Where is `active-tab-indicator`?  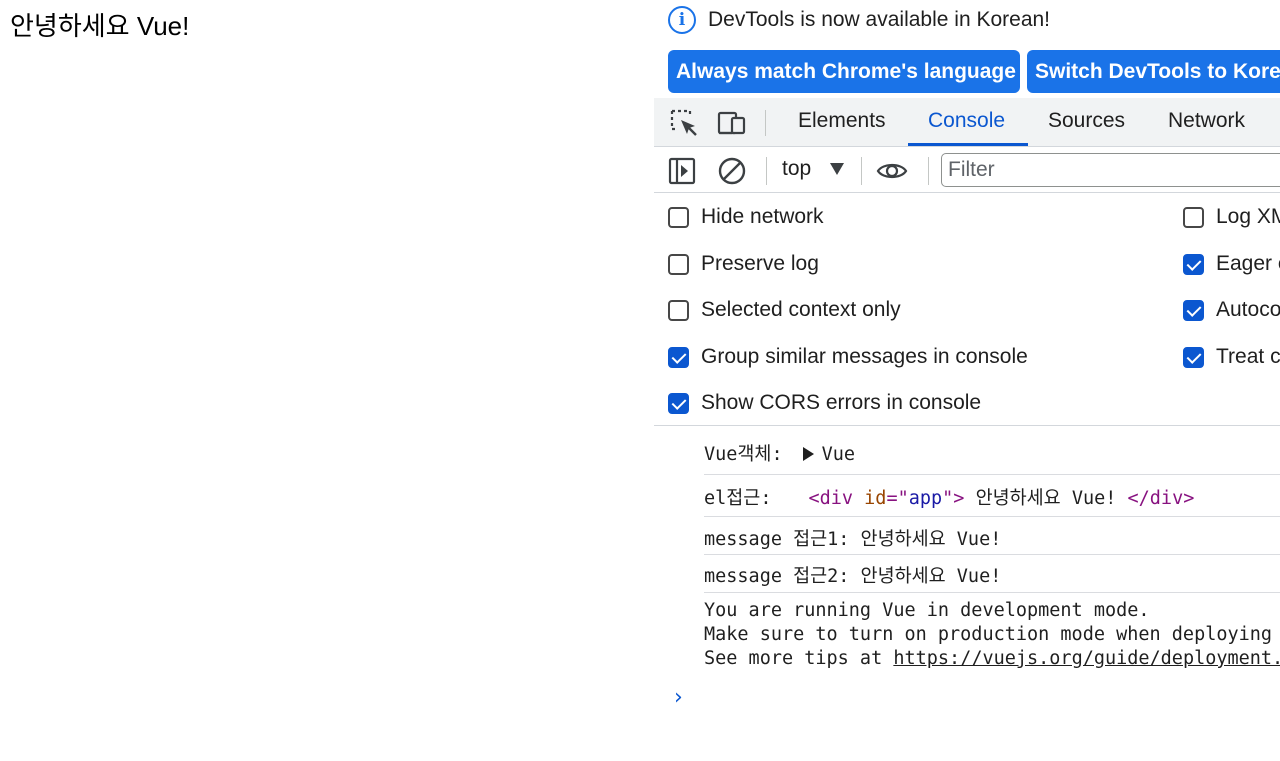
active-tab-indicator is located at coordinates (968, 144).